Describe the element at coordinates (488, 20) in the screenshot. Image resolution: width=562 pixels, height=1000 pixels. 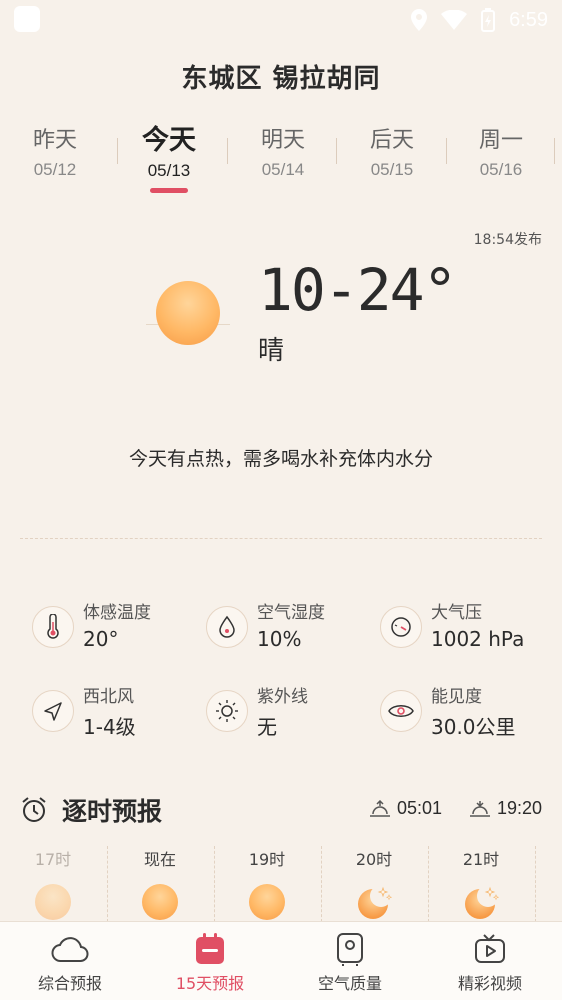
I see `battery-icon` at that location.